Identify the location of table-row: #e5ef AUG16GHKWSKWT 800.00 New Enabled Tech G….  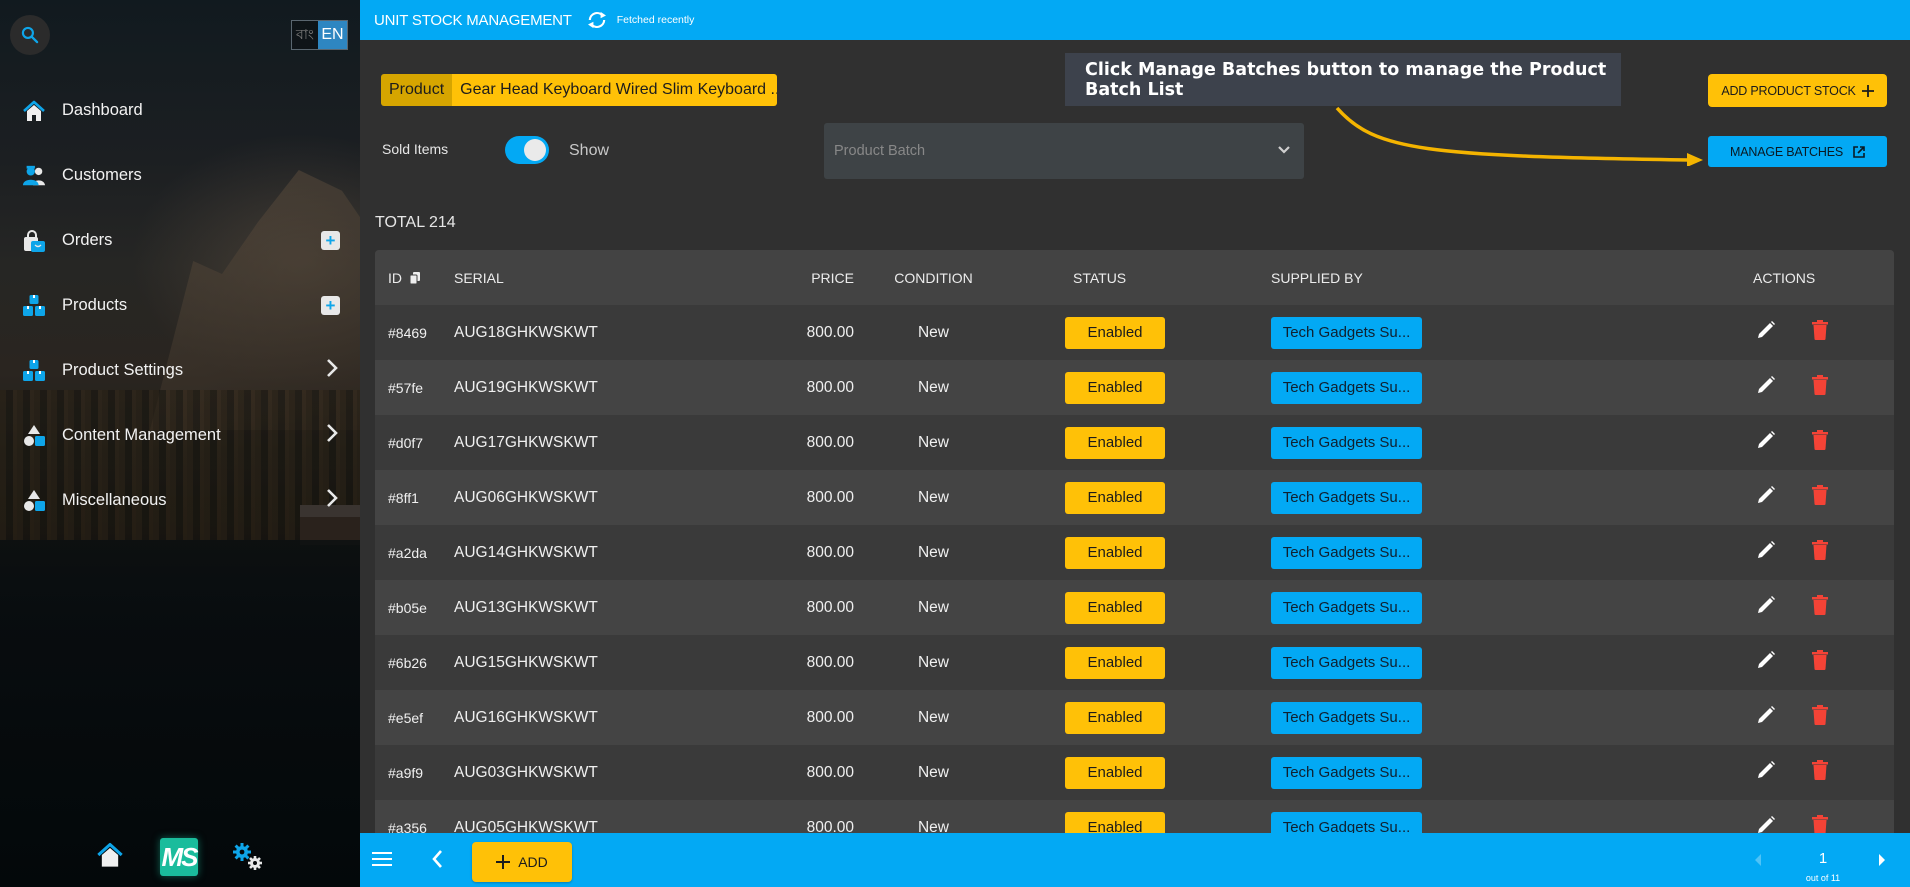
(1134, 717).